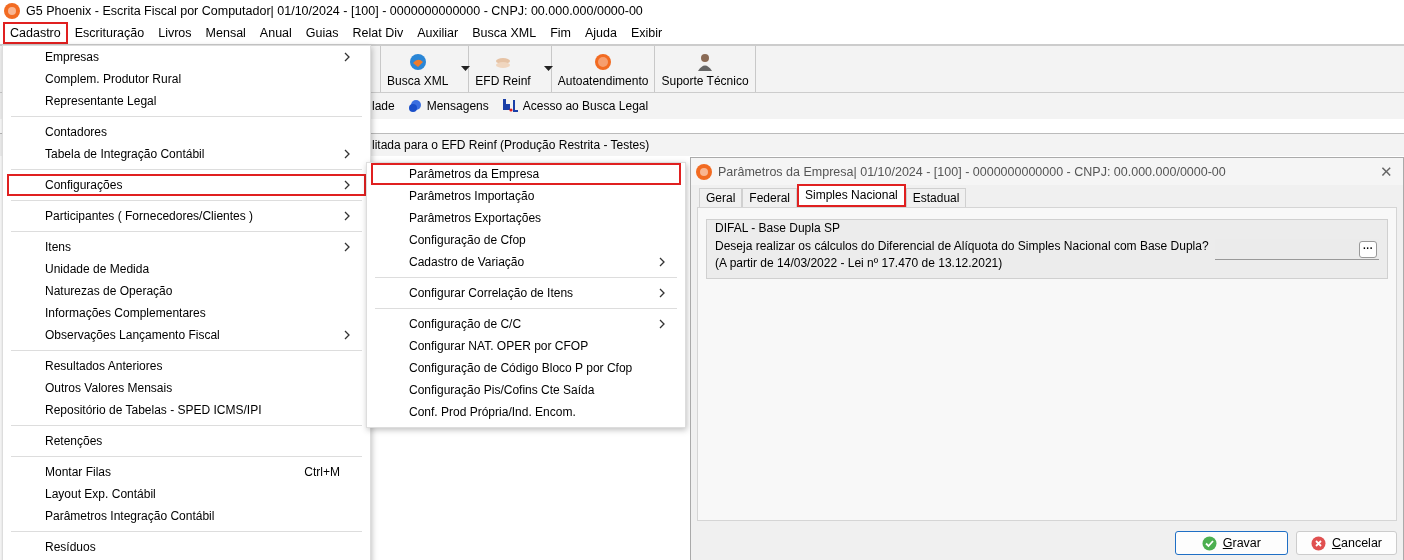 The image size is (1404, 560). What do you see at coordinates (457, 106) in the screenshot?
I see `toolbar-link: Mensagens` at bounding box center [457, 106].